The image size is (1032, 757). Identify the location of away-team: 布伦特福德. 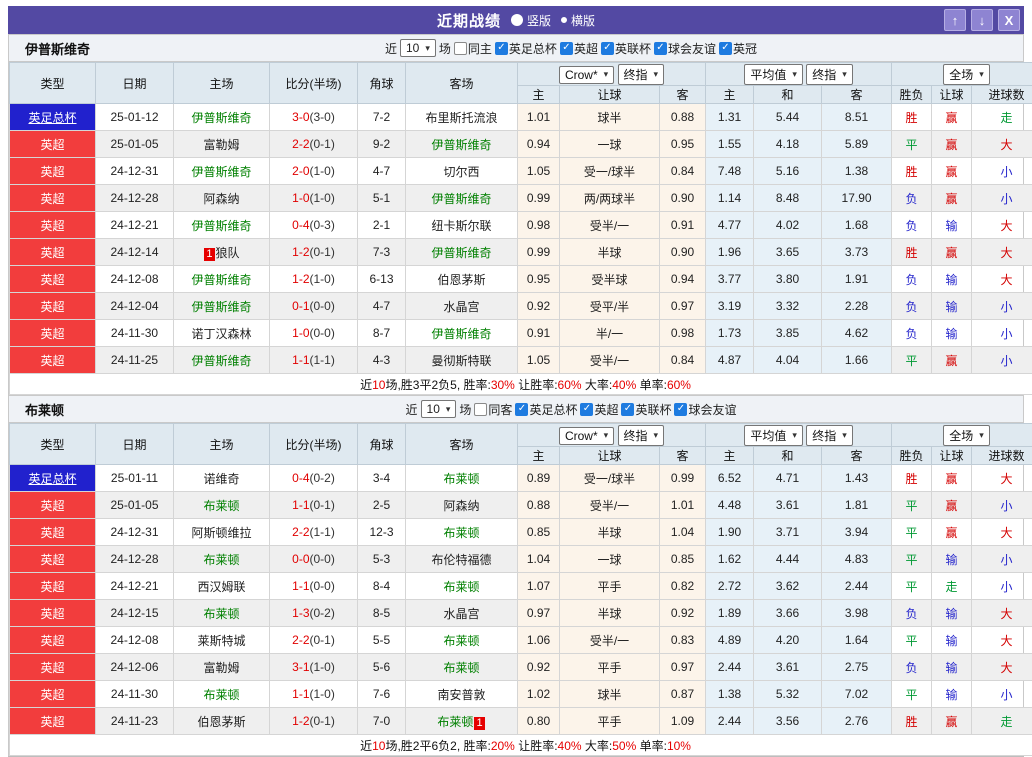
(461, 560).